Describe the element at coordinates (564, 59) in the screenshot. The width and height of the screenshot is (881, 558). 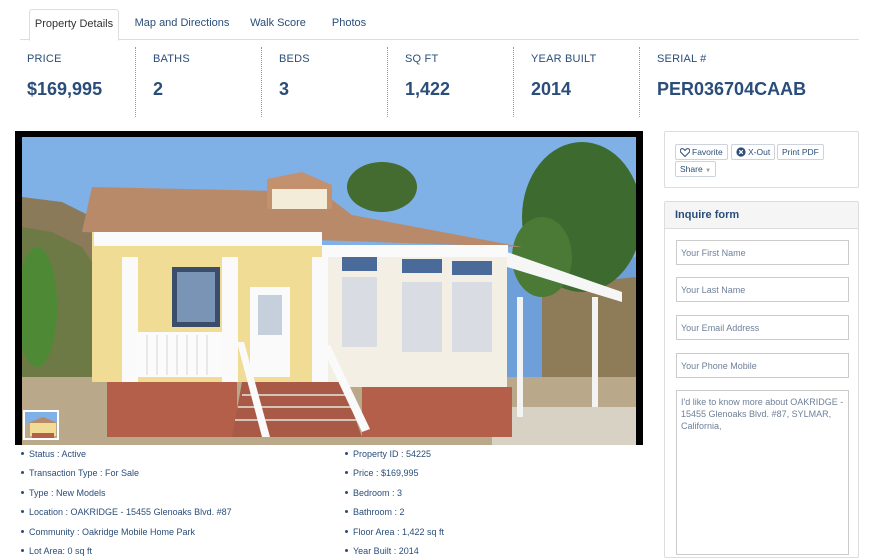
I see `stat-label: YEAR BUILT` at that location.